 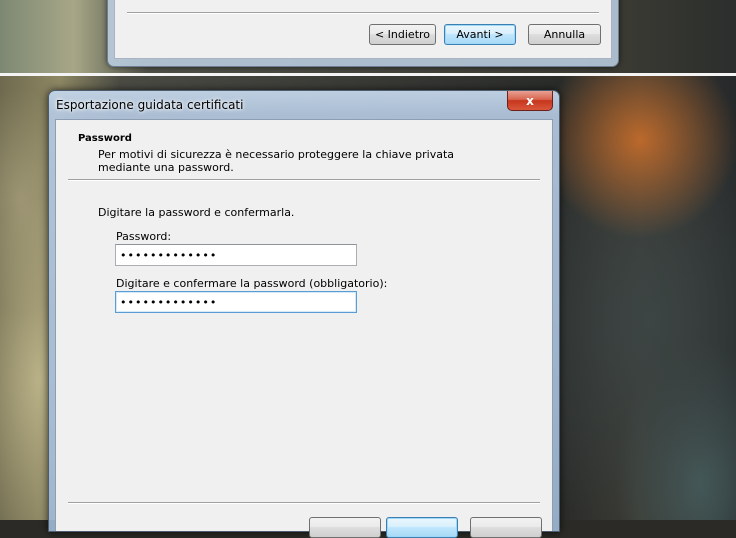 What do you see at coordinates (363, 29) in the screenshot?
I see `previous-wizard-client: < Indietro Avanti > Annulla` at bounding box center [363, 29].